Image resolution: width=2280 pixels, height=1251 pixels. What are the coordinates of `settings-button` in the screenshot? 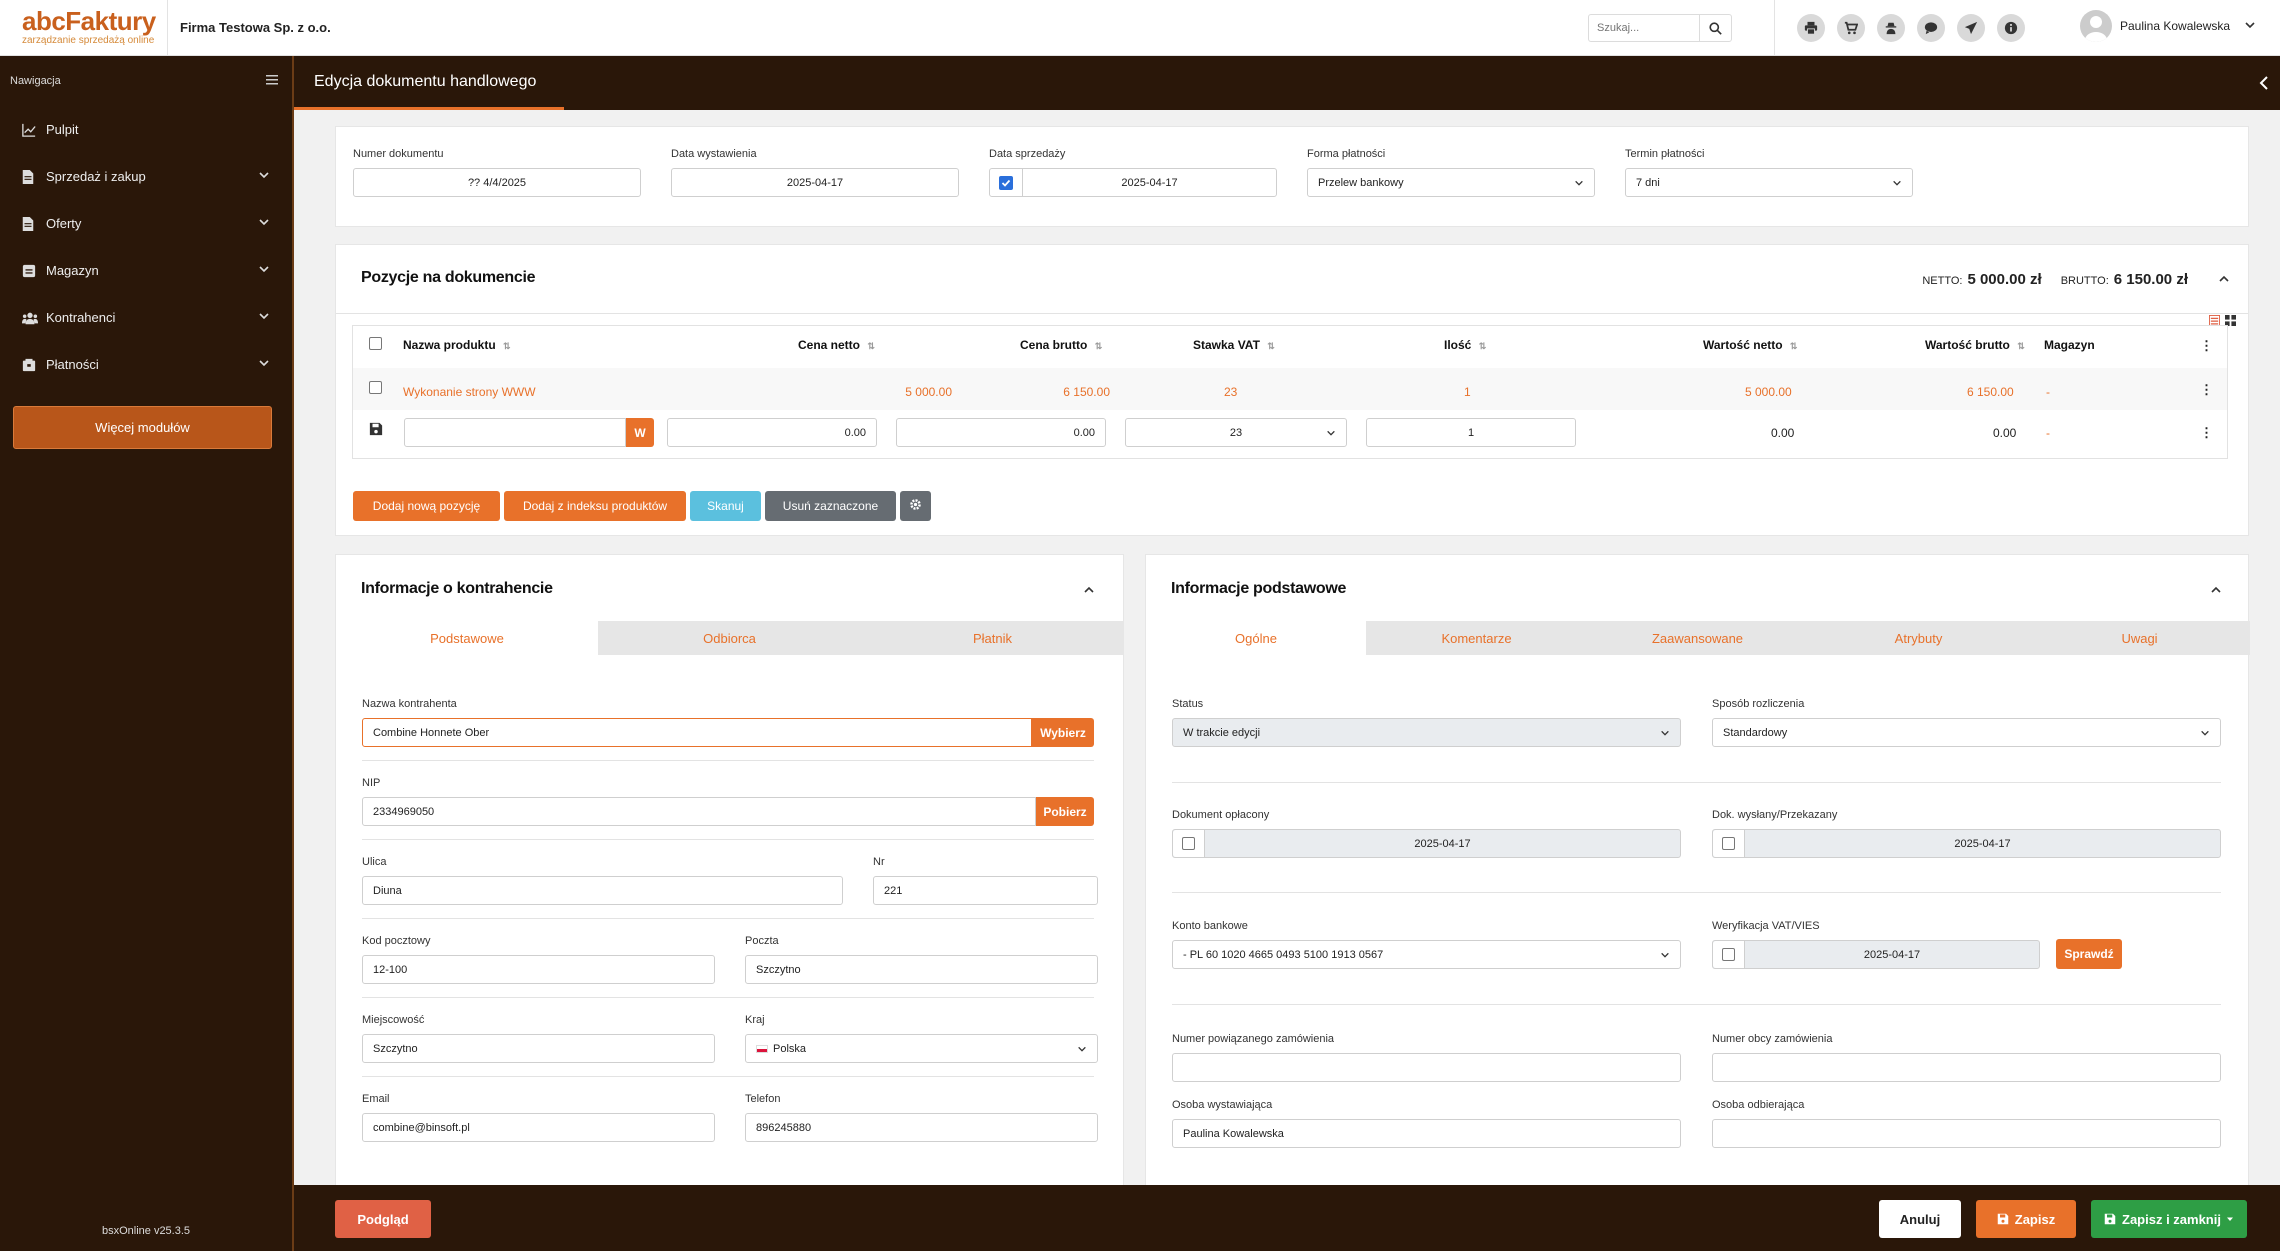 It's located at (915, 506).